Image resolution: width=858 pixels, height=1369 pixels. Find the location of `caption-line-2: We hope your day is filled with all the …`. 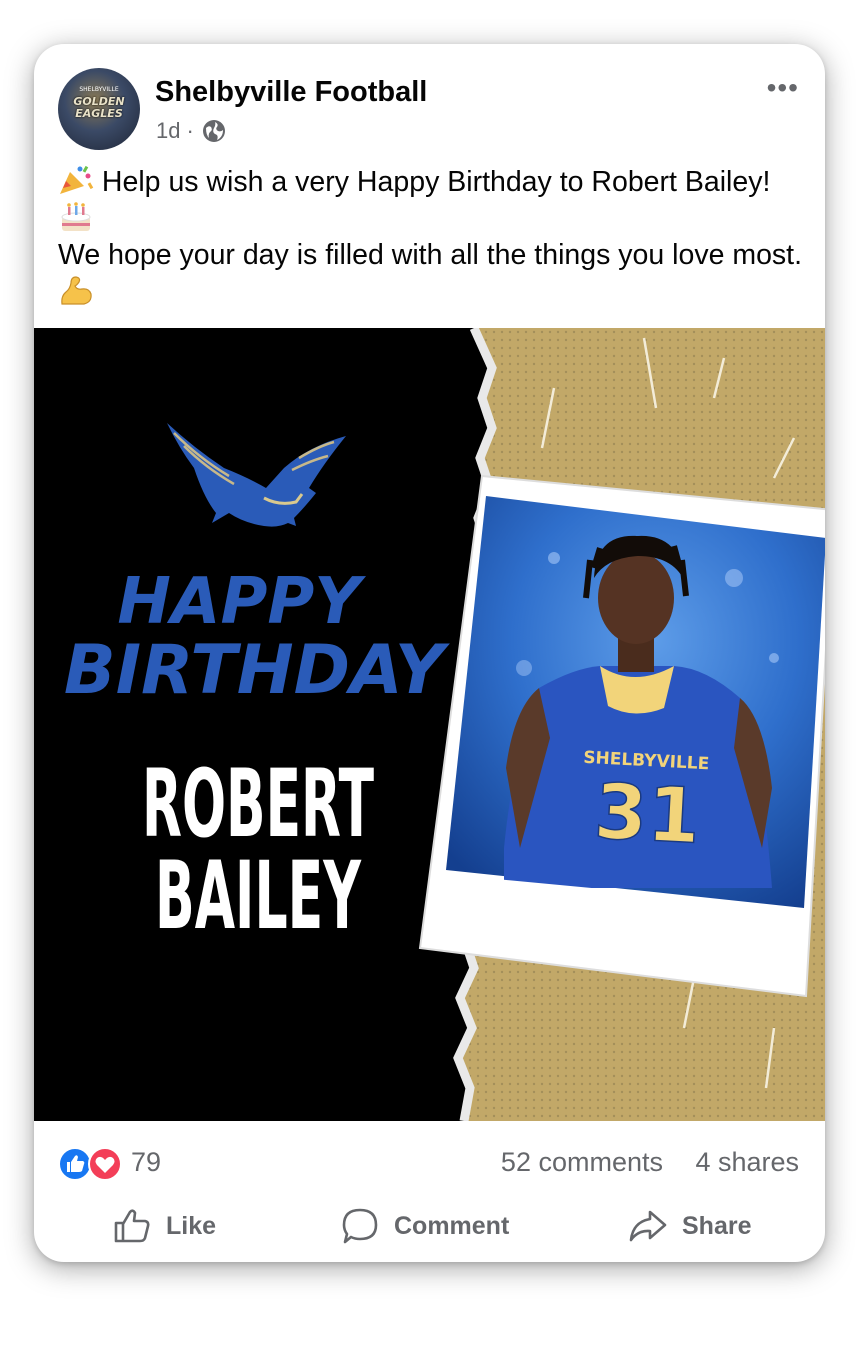

caption-line-2: We hope your day is filled with all the … is located at coordinates (430, 255).